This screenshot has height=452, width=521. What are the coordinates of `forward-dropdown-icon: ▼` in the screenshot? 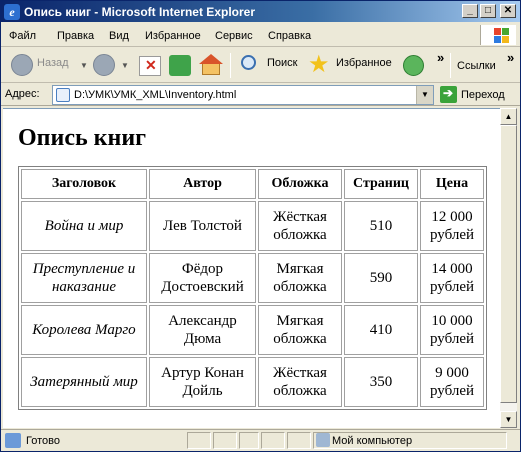 It's located at (125, 65).